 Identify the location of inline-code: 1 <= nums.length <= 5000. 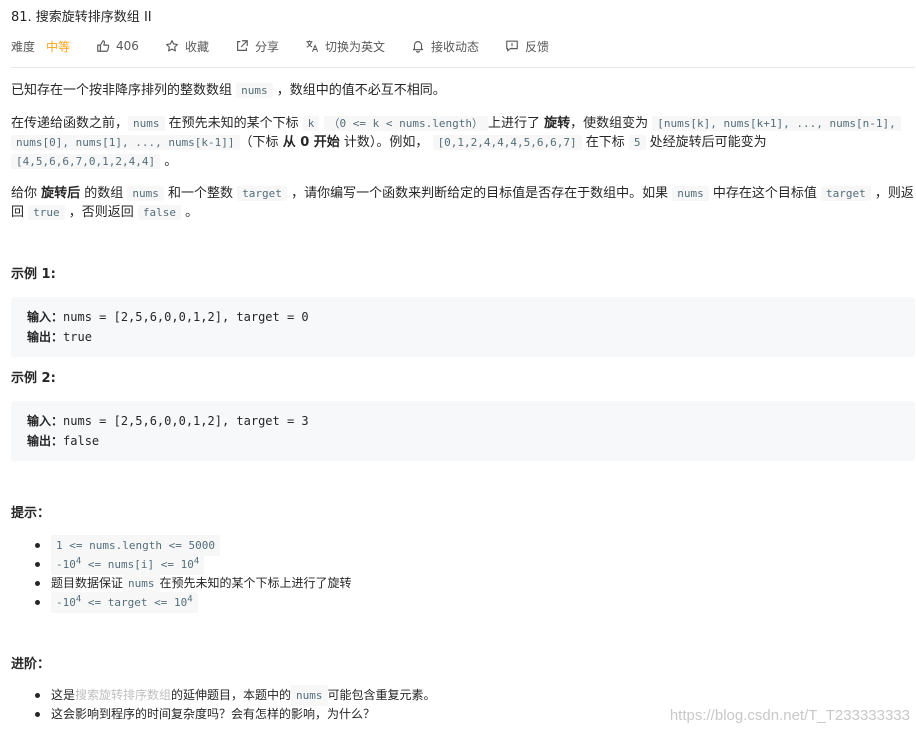
(135, 545).